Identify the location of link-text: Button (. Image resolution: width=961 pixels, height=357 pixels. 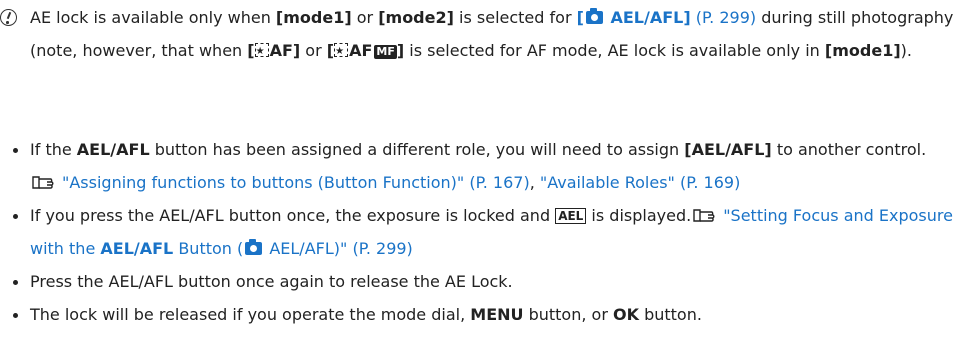
(208, 248).